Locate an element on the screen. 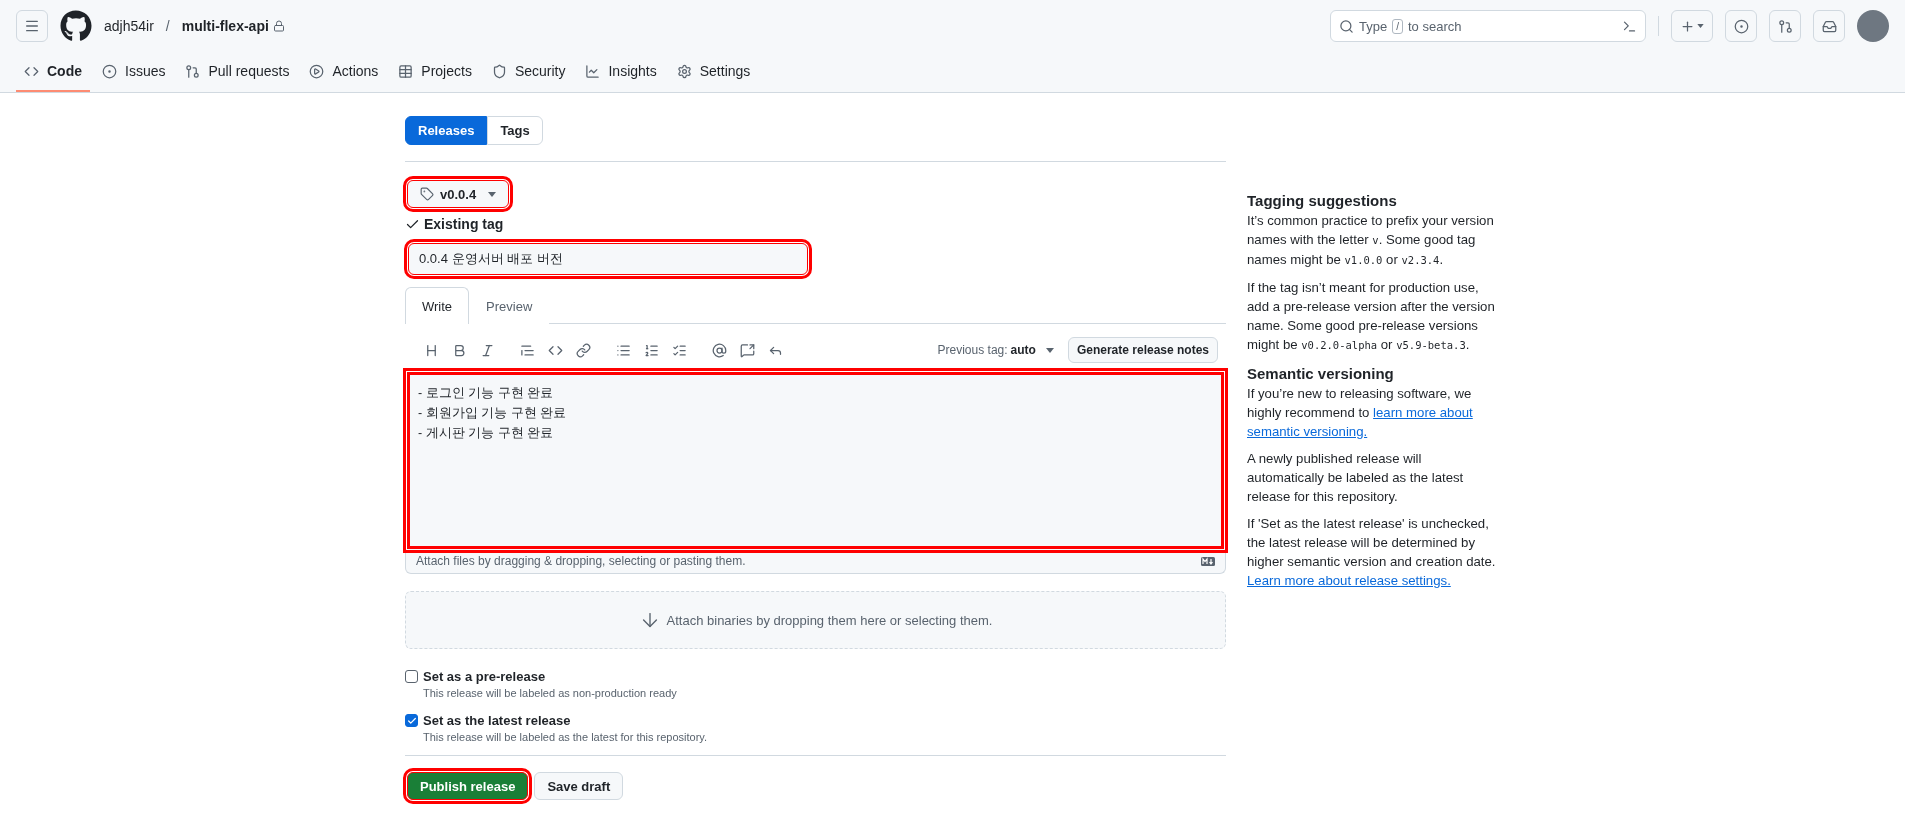  sidebar-paragraph: It’s common practice to prefix your version names with the letter v. Some good tag names might be v1.0.0 or v2.3.4. is located at coordinates (1371, 240).